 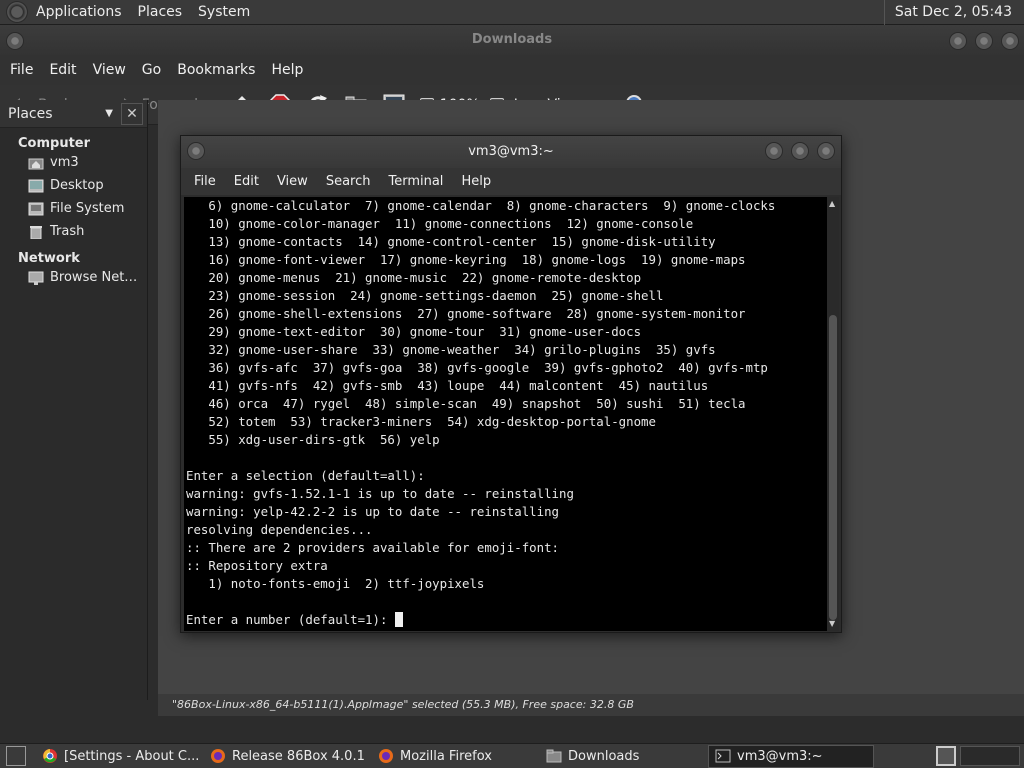 I want to click on terminal-close-button, so click(x=826, y=151).